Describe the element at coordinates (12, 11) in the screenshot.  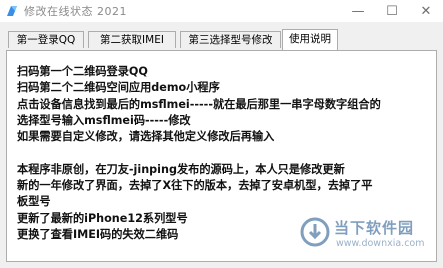
I see `app-icon` at that location.